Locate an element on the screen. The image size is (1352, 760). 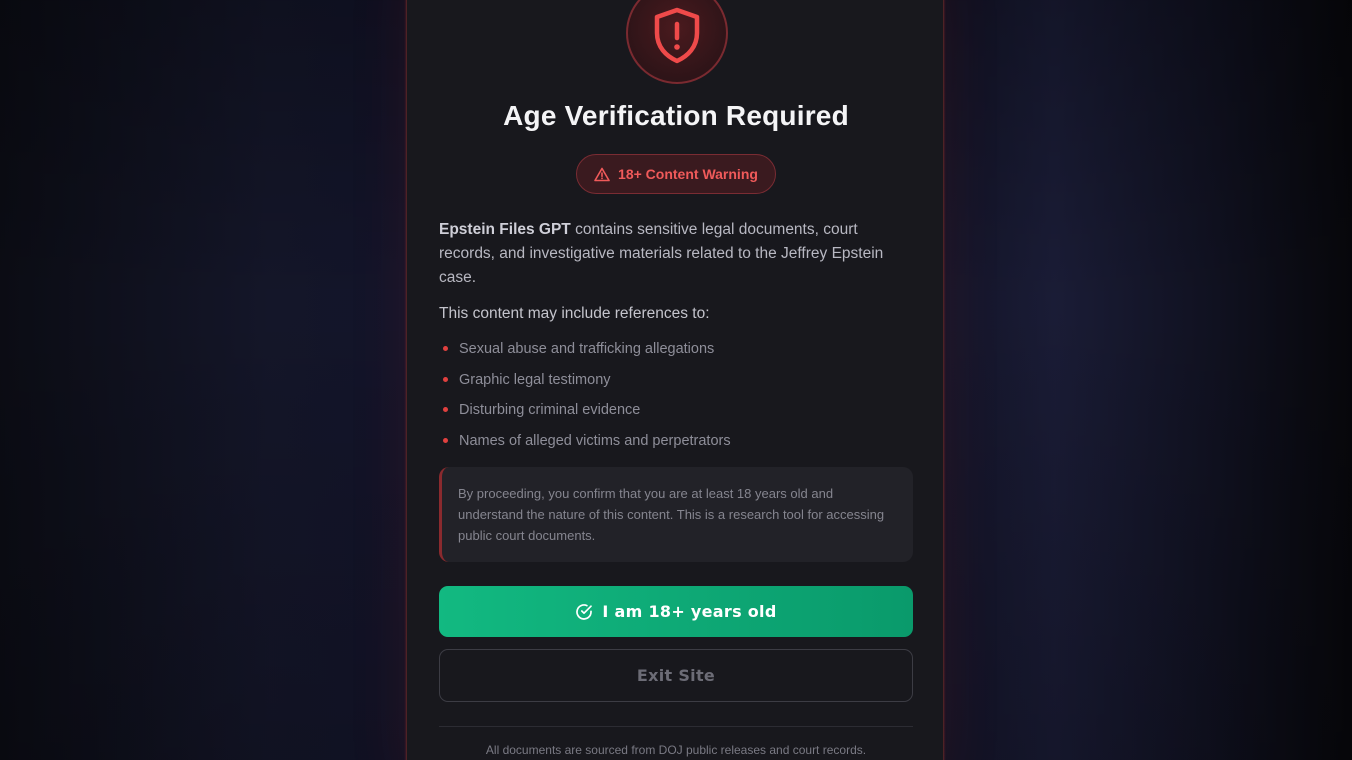
list-item: Sexual abuse and trafficking allegations is located at coordinates (674, 353).